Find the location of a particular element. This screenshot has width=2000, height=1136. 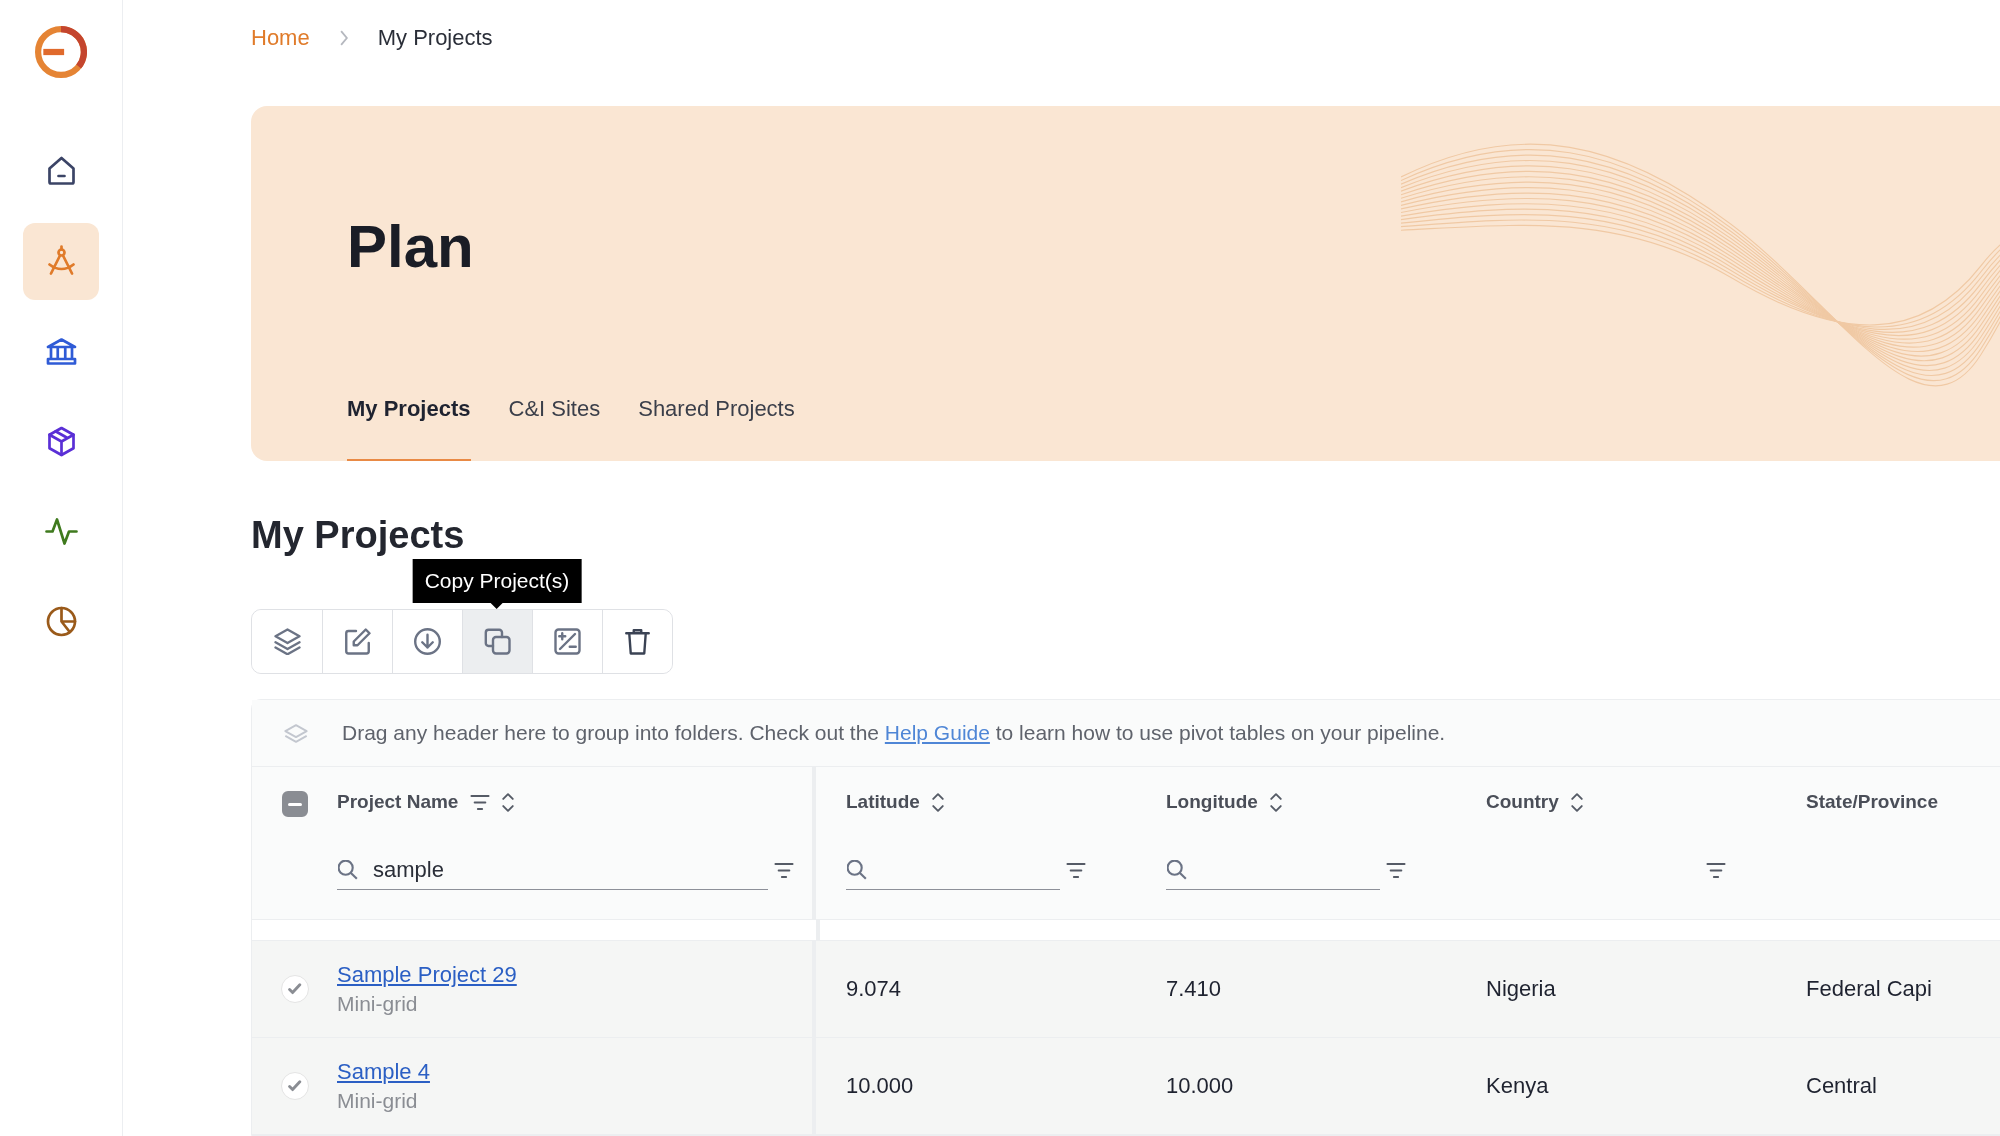

table-cell: Nigeria is located at coordinates (1521, 989).